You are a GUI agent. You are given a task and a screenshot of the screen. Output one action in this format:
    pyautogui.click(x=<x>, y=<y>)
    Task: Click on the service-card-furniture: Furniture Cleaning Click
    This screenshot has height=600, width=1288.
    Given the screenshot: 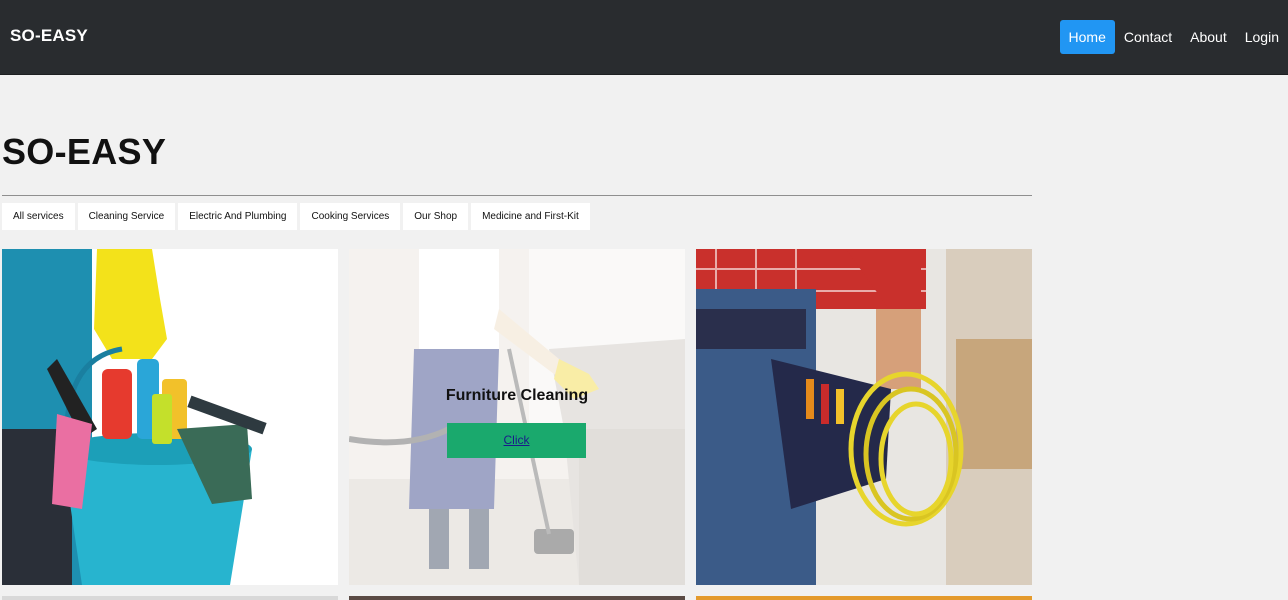 What is the action you would take?
    pyautogui.click(x=517, y=417)
    